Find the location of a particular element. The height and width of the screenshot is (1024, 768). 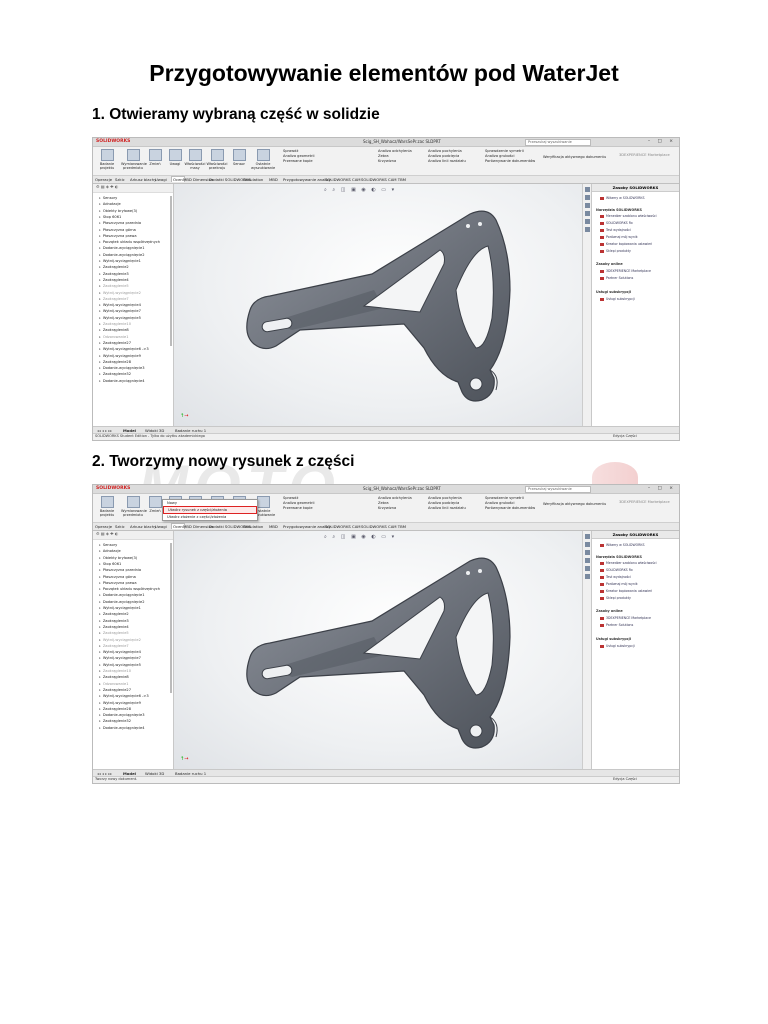

feature-tree-item: Płaszczyzna prawa is located at coordinates (118, 236).